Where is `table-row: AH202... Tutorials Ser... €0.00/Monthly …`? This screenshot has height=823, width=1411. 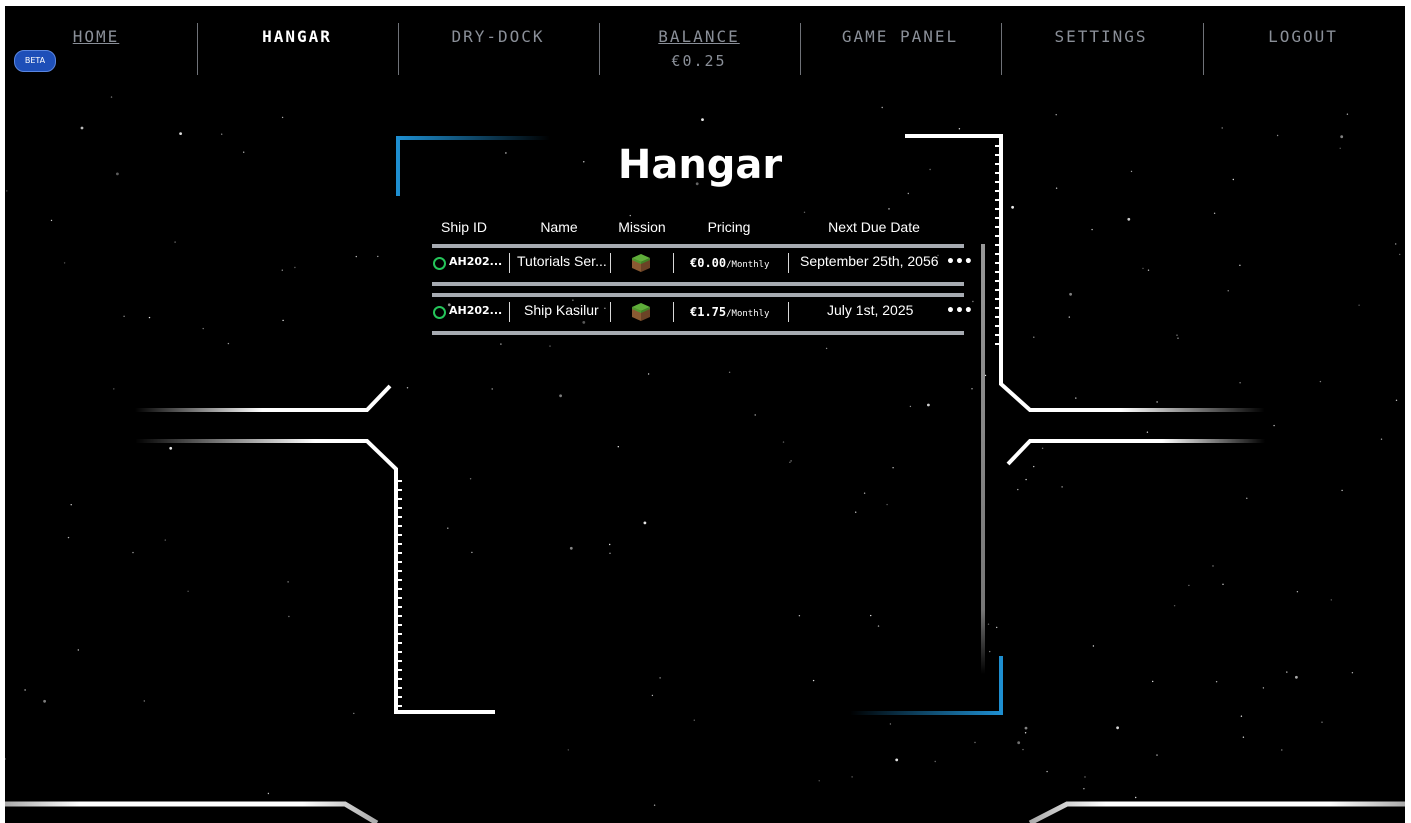
table-row: AH202... Tutorials Ser... €0.00/Monthly … is located at coordinates (702, 265).